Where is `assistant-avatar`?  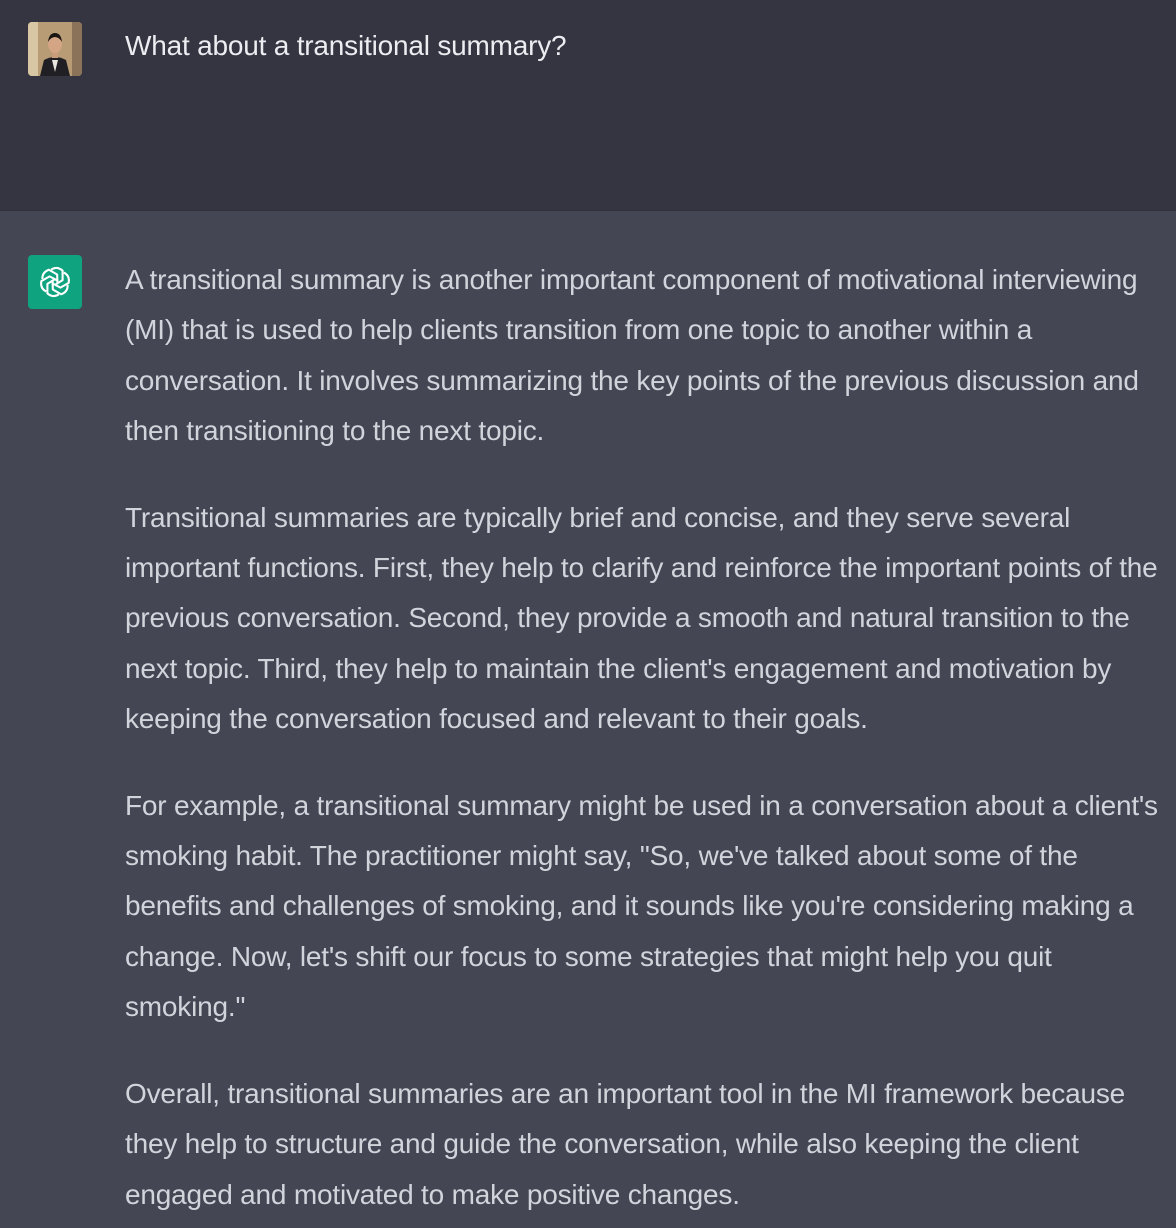
assistant-avatar is located at coordinates (55, 282).